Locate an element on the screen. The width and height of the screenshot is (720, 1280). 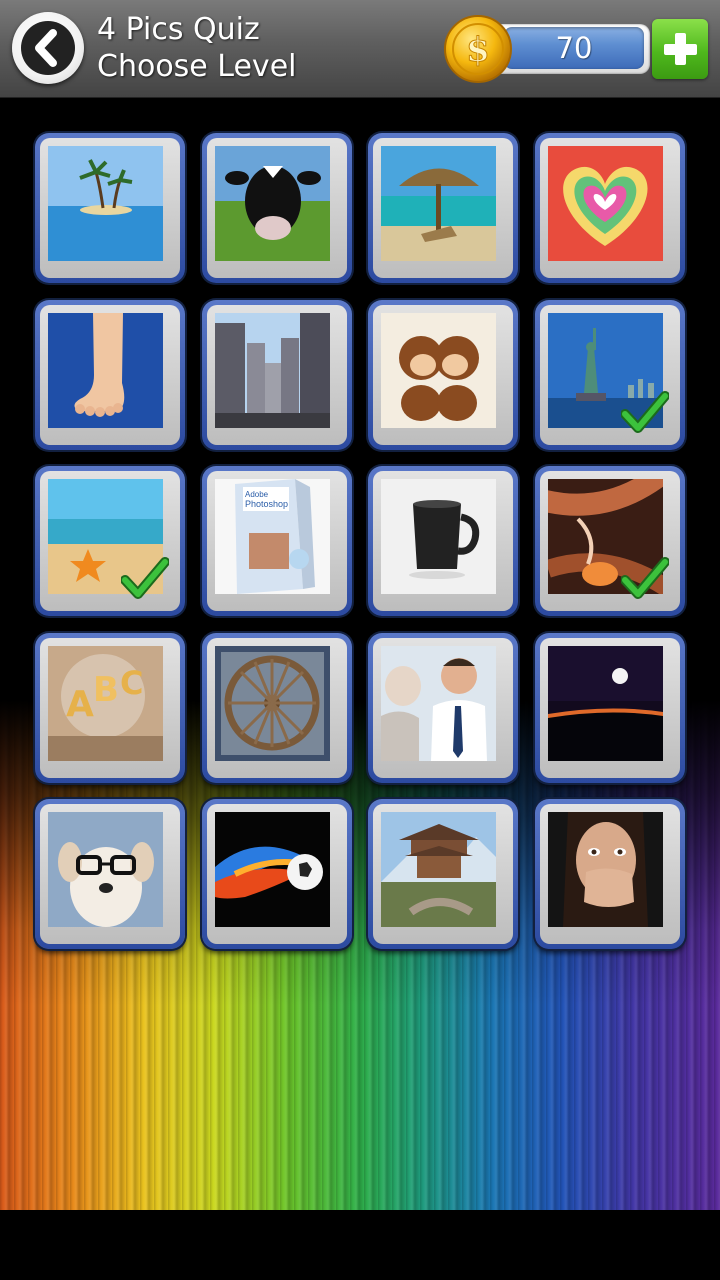
bottom-bar is located at coordinates (360, 1245).